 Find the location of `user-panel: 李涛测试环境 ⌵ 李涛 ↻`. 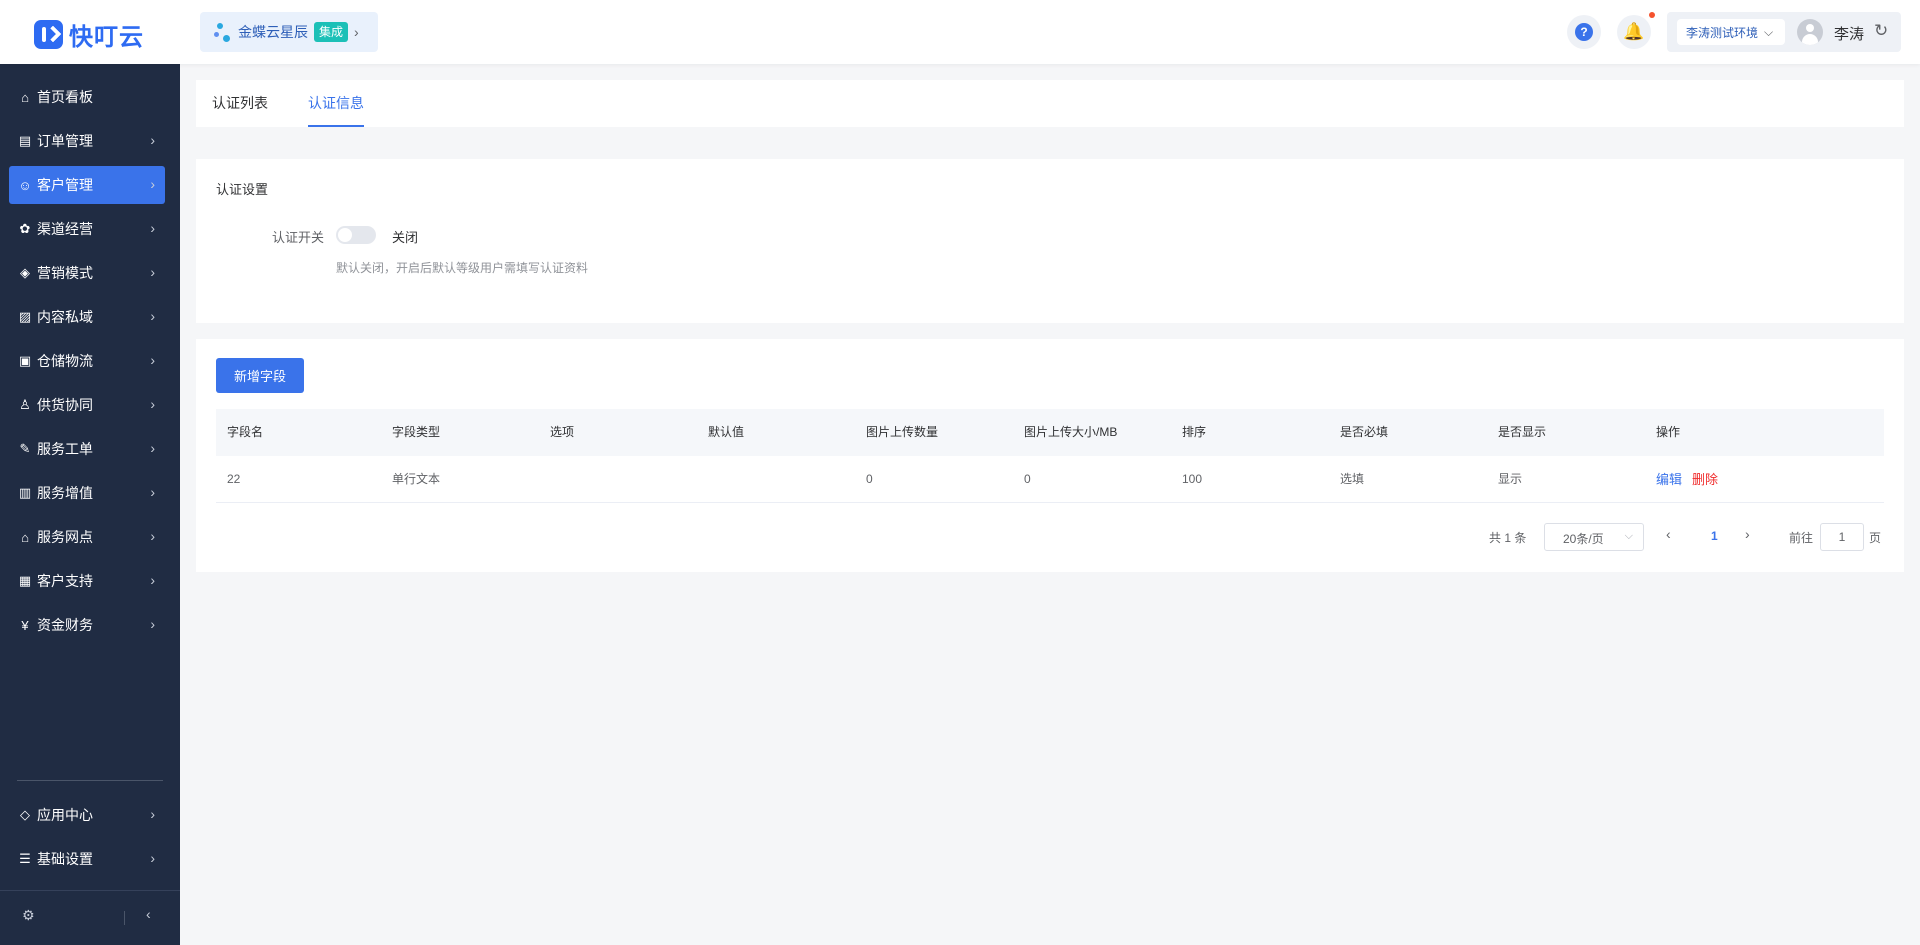

user-panel: 李涛测试环境 ⌵ 李涛 ↻ is located at coordinates (1784, 32).